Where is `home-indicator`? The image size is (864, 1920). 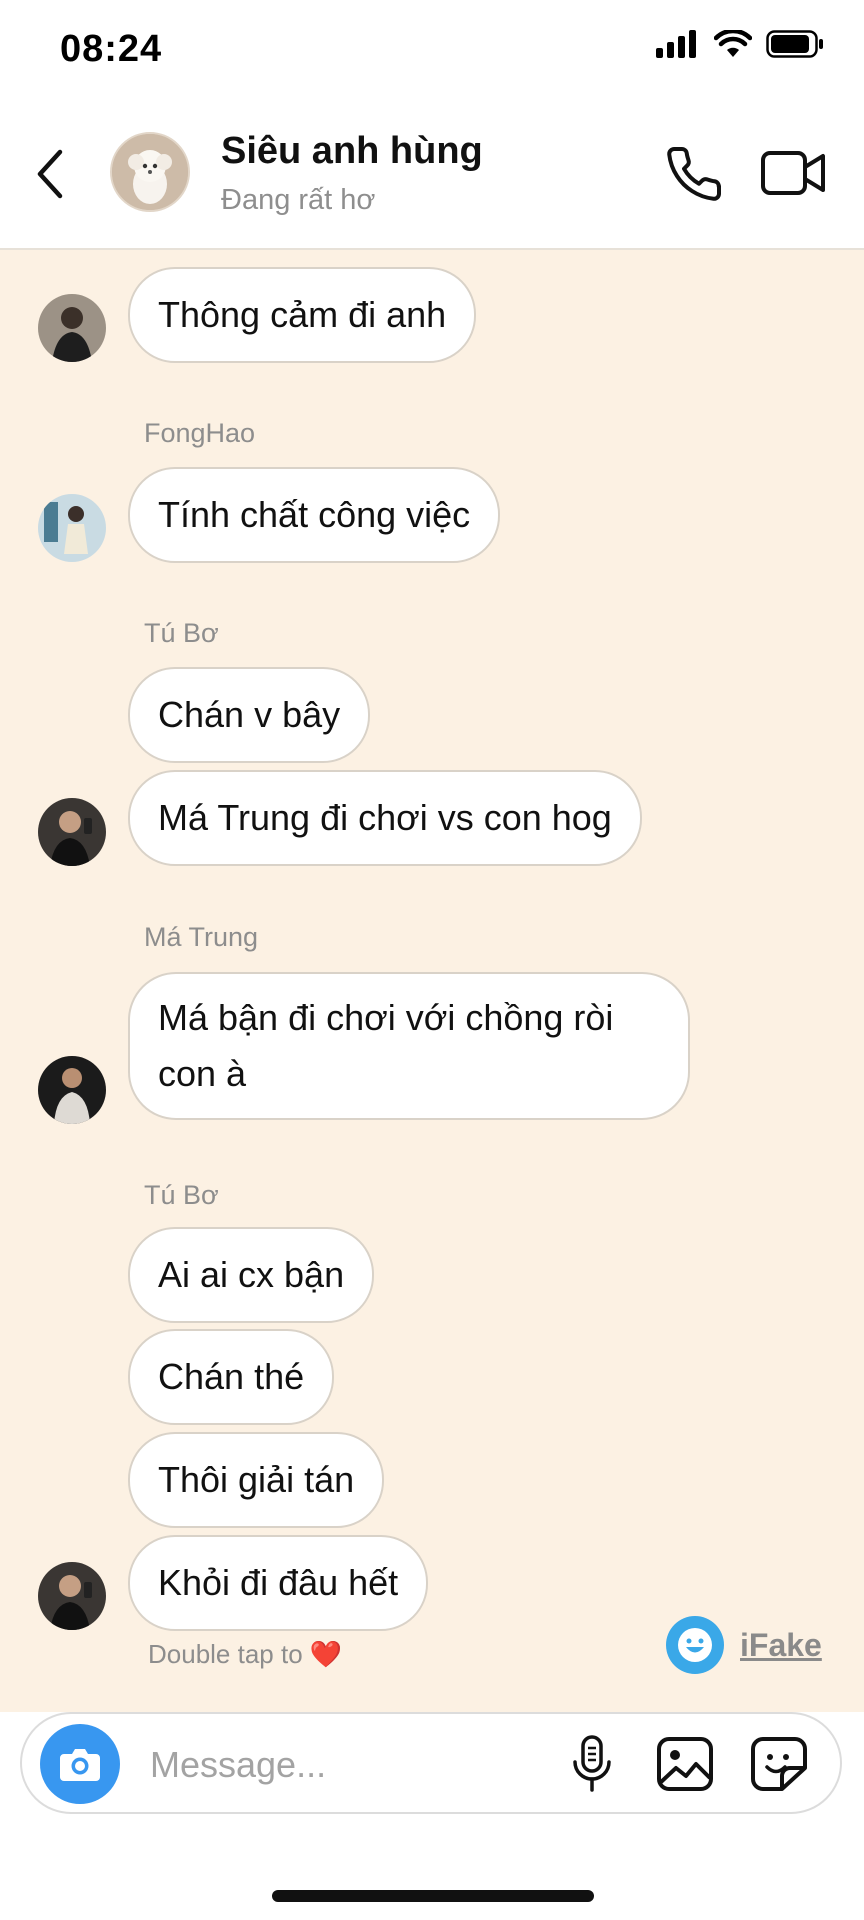
home-indicator is located at coordinates (433, 1896).